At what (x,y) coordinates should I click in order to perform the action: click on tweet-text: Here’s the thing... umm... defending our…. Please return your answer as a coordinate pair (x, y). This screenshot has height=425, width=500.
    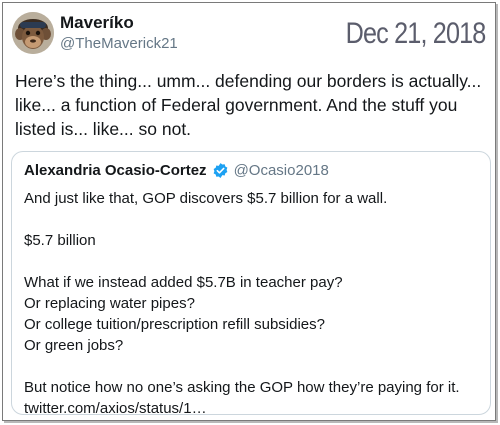
    Looking at the image, I should click on (248, 105).